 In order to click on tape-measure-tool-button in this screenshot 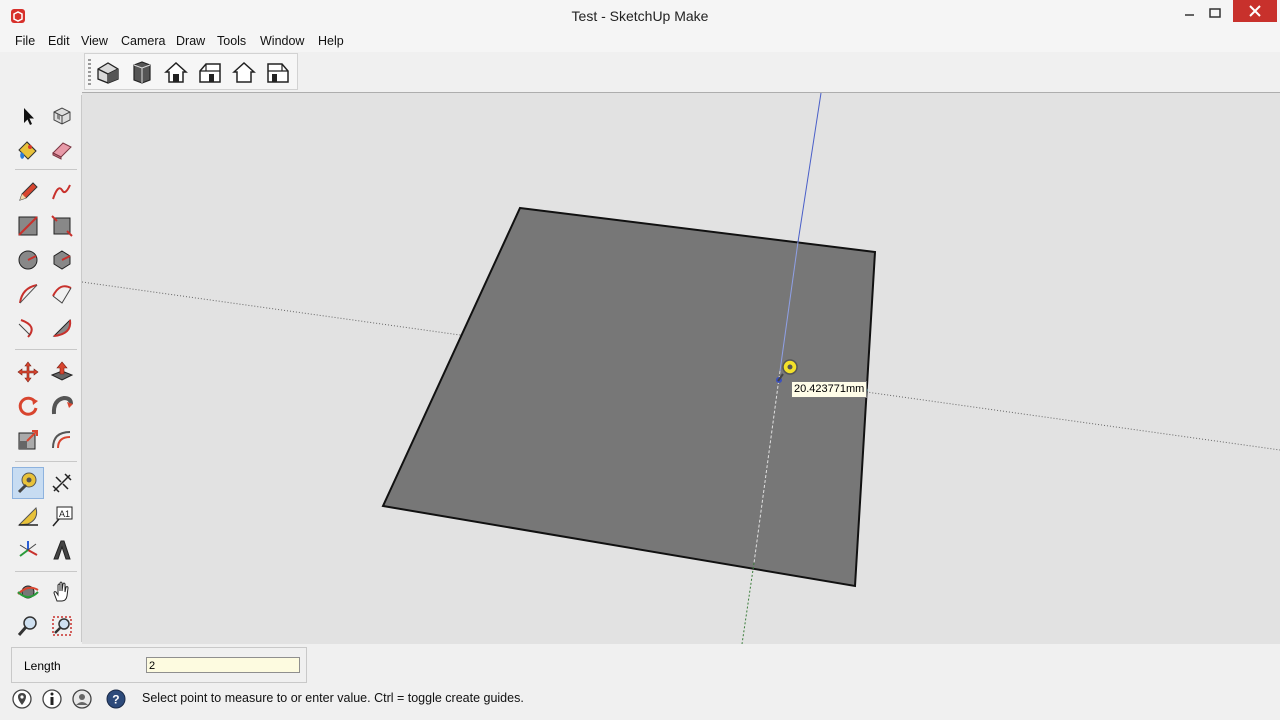, I will do `click(28, 483)`.